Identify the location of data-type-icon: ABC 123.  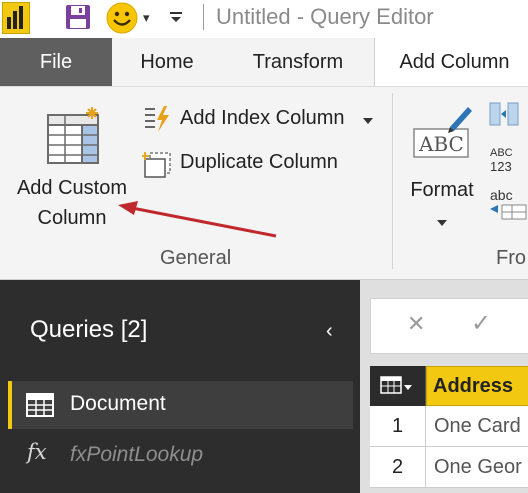
(509, 164).